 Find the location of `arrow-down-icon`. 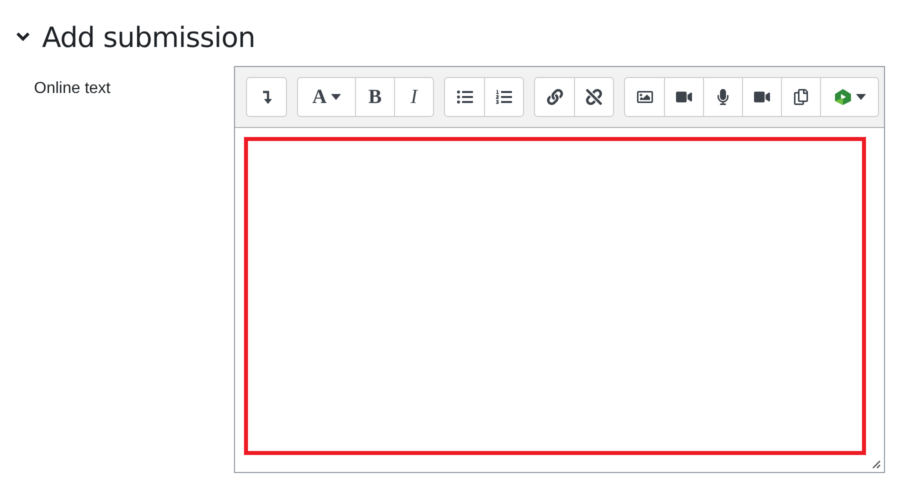

arrow-down-icon is located at coordinates (267, 97).